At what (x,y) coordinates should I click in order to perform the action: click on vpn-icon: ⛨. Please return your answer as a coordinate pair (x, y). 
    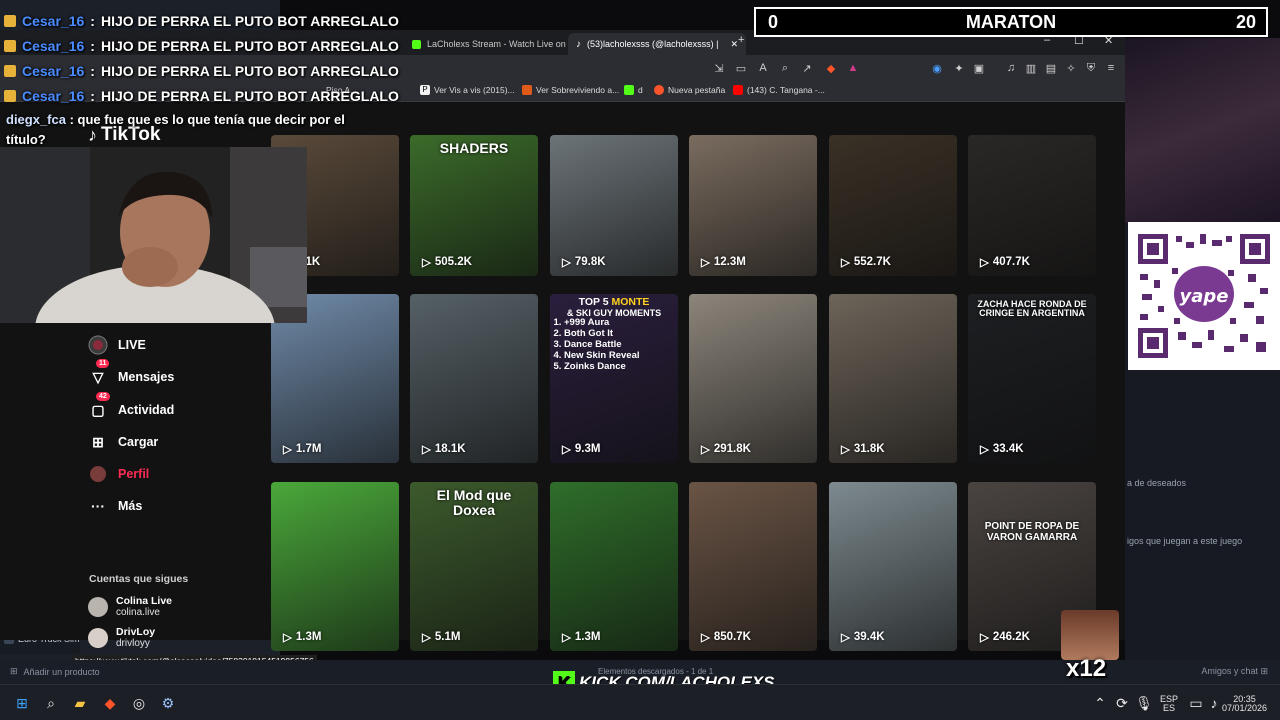
    Looking at the image, I should click on (1091, 68).